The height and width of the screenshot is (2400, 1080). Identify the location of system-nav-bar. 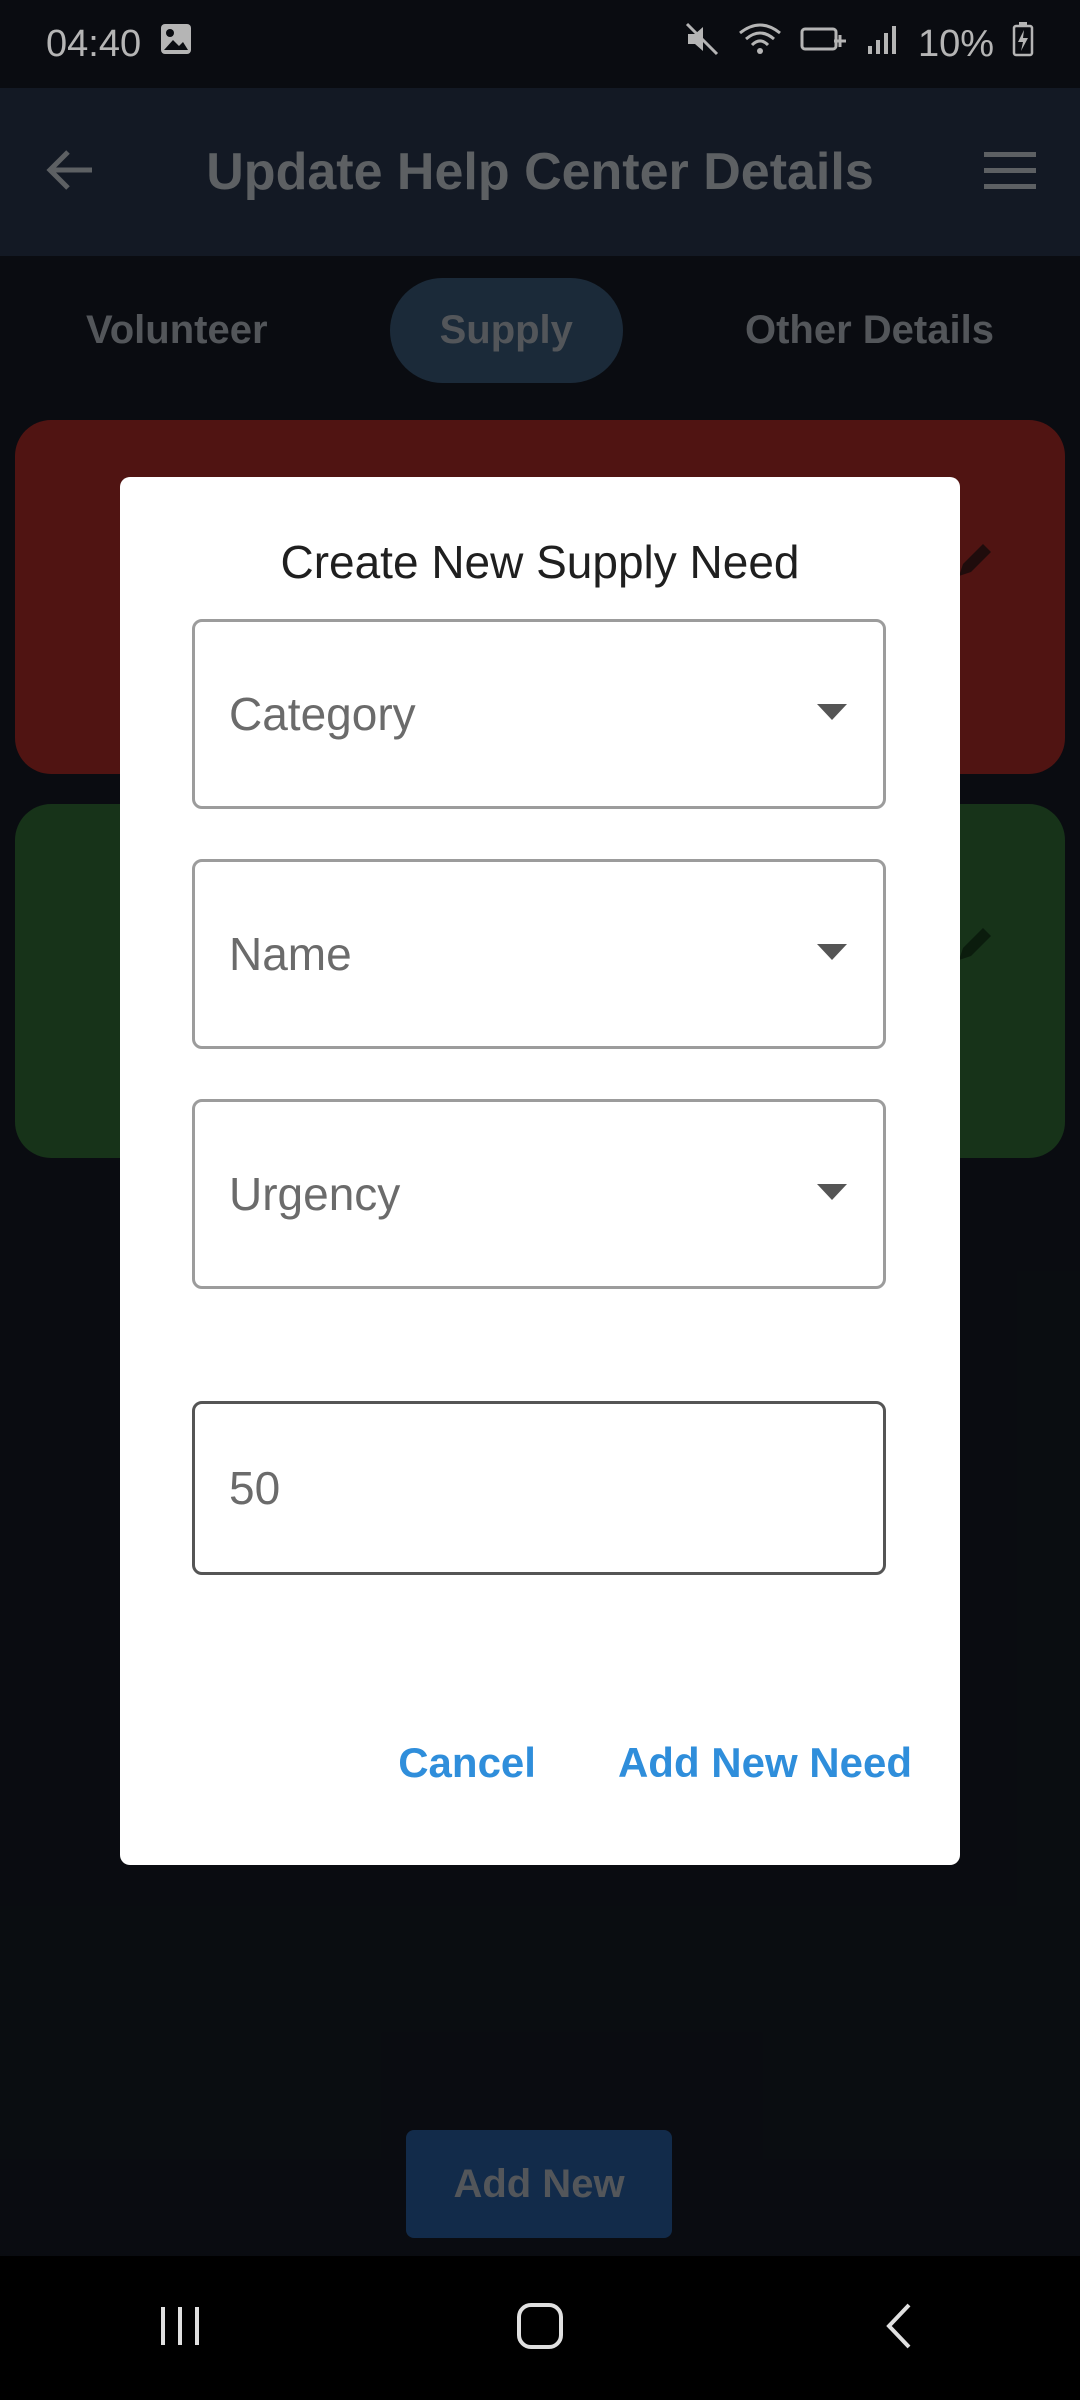
(540, 2328).